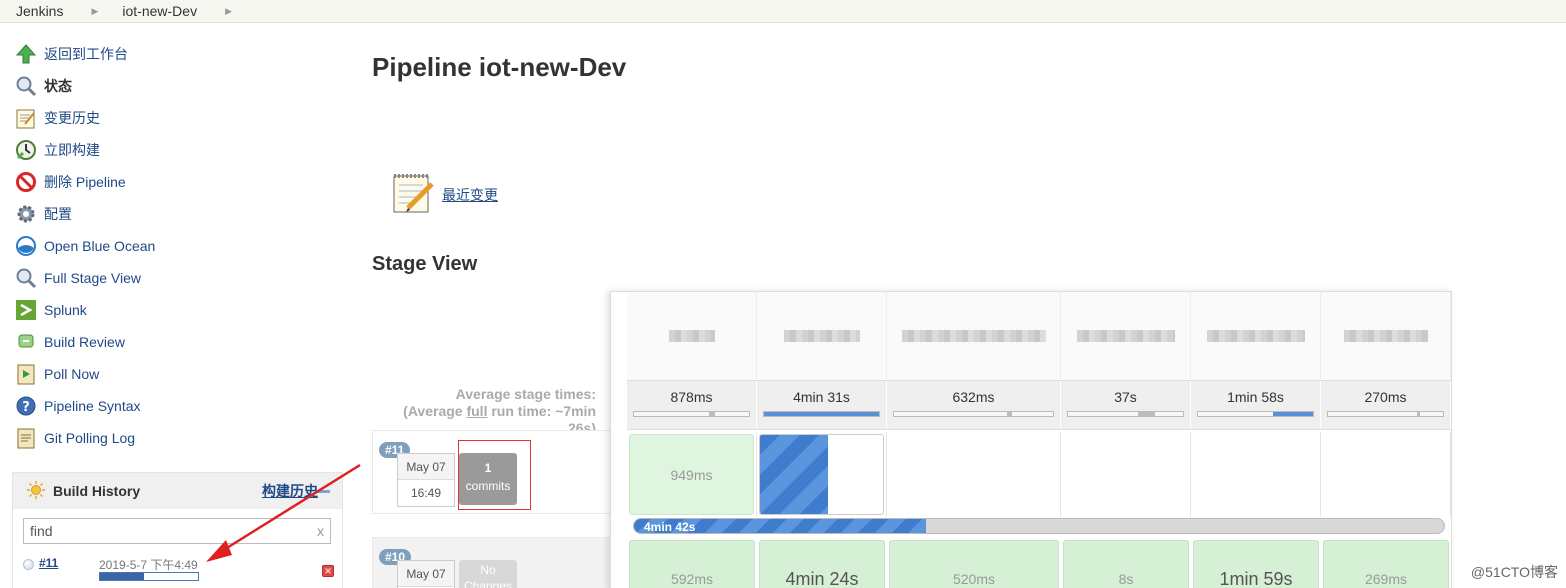  What do you see at coordinates (1514, 572) in the screenshot?
I see `watermark: @51CTO博客` at bounding box center [1514, 572].